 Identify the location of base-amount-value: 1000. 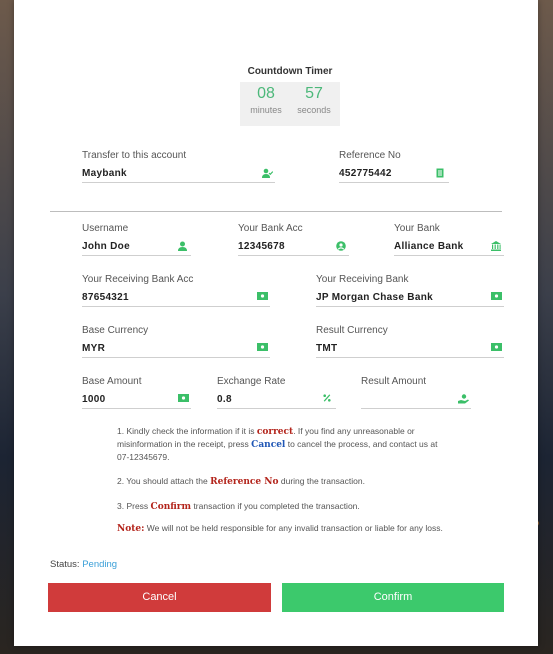
(94, 399).